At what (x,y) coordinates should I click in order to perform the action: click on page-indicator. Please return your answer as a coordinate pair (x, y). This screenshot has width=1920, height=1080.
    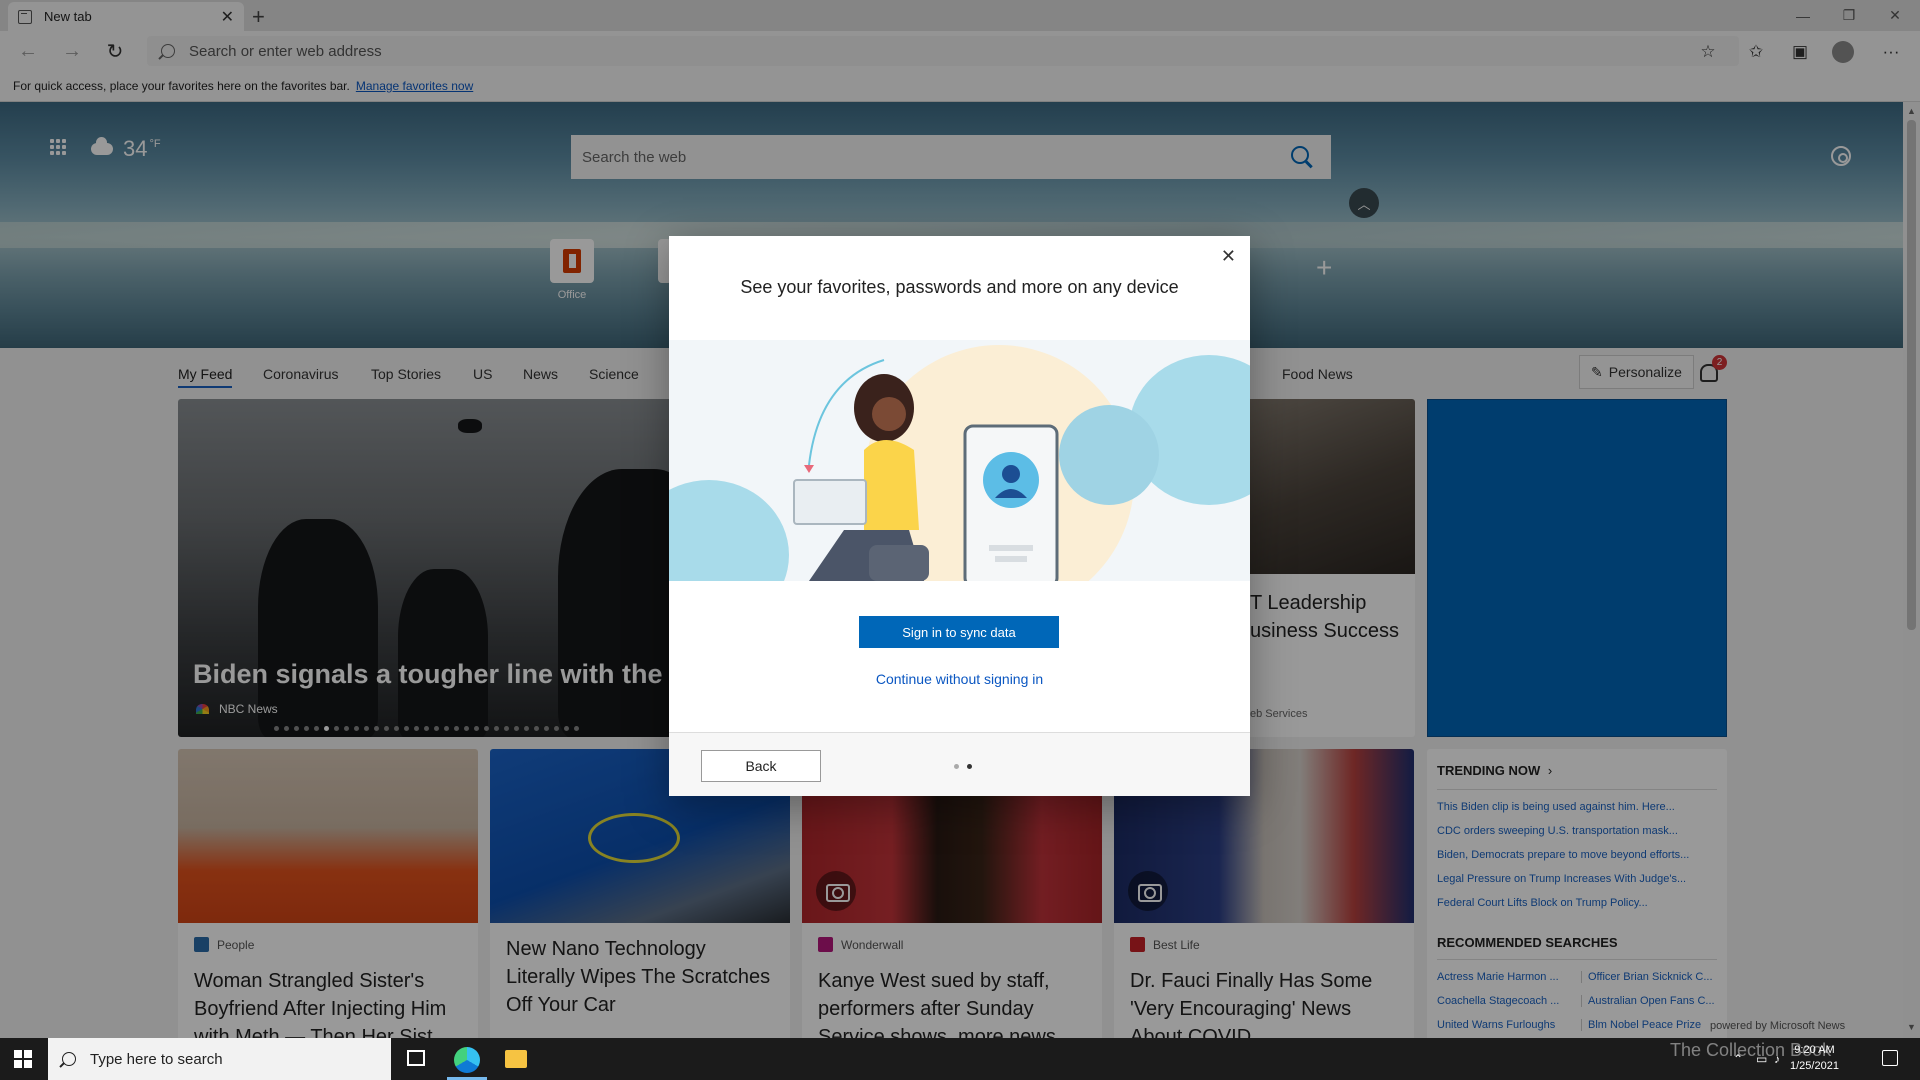
    Looking at the image, I should click on (963, 766).